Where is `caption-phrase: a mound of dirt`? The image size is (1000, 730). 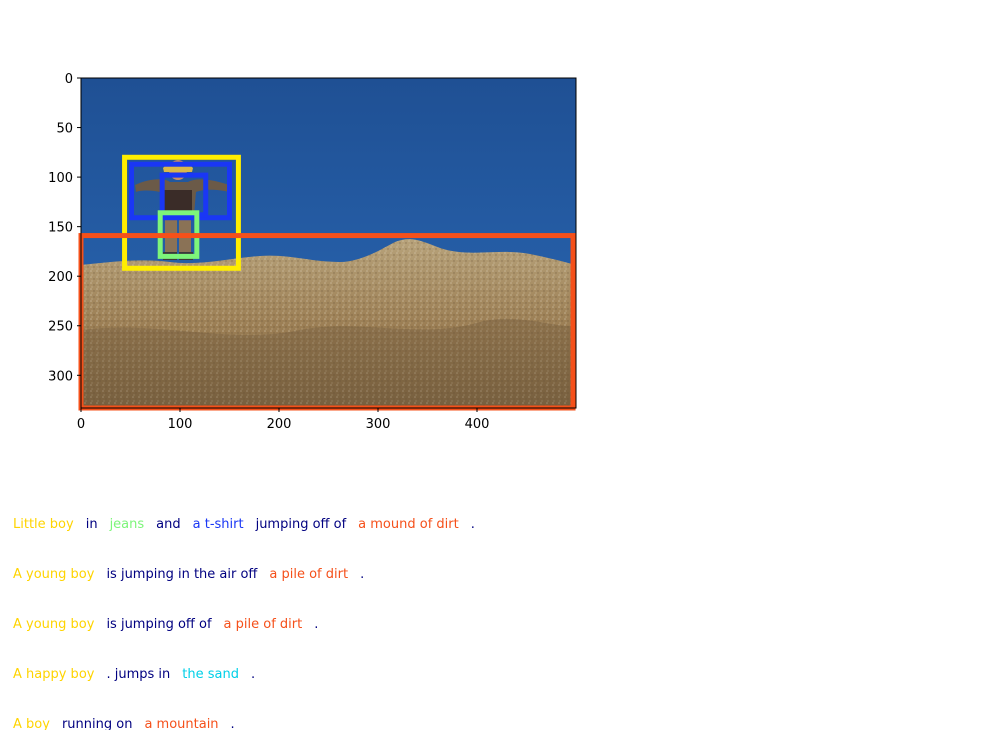 caption-phrase: a mound of dirt is located at coordinates (408, 524).